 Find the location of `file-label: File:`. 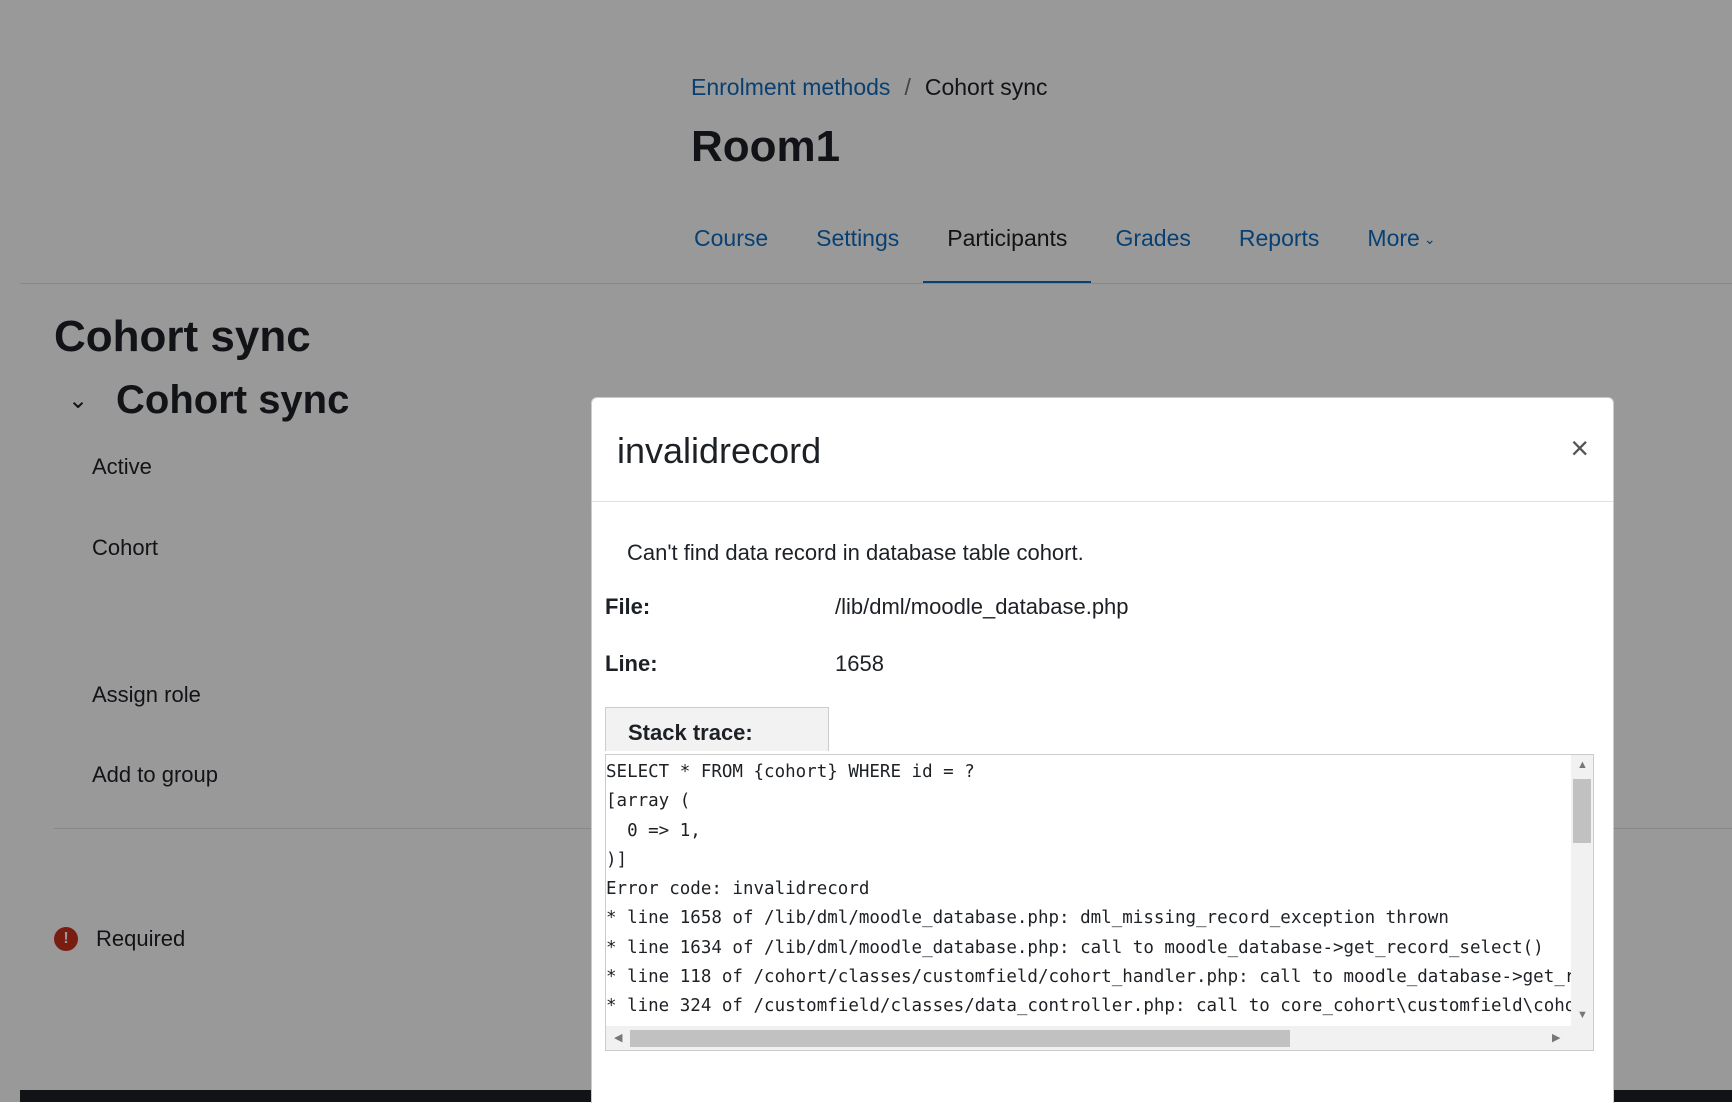

file-label: File: is located at coordinates (628, 606).